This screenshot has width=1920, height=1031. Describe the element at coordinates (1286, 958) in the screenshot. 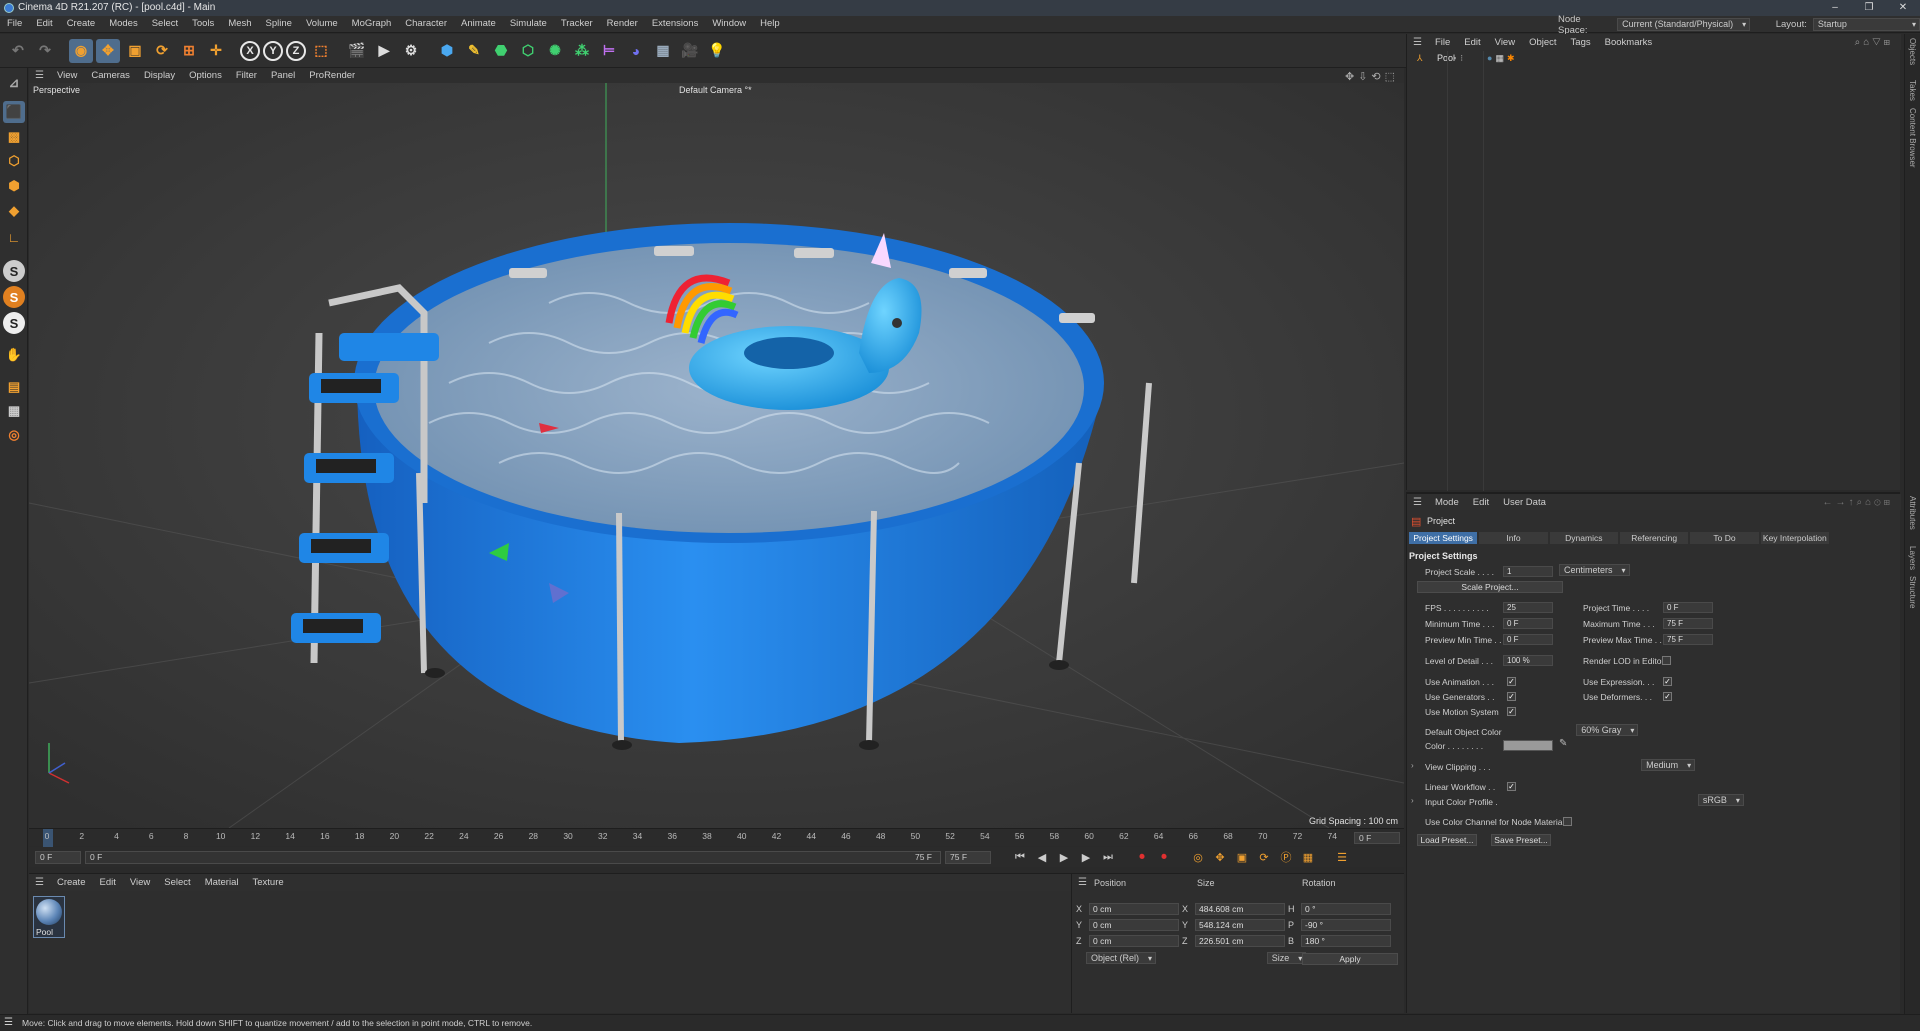

I see `size-mode-dropdown: Size` at that location.